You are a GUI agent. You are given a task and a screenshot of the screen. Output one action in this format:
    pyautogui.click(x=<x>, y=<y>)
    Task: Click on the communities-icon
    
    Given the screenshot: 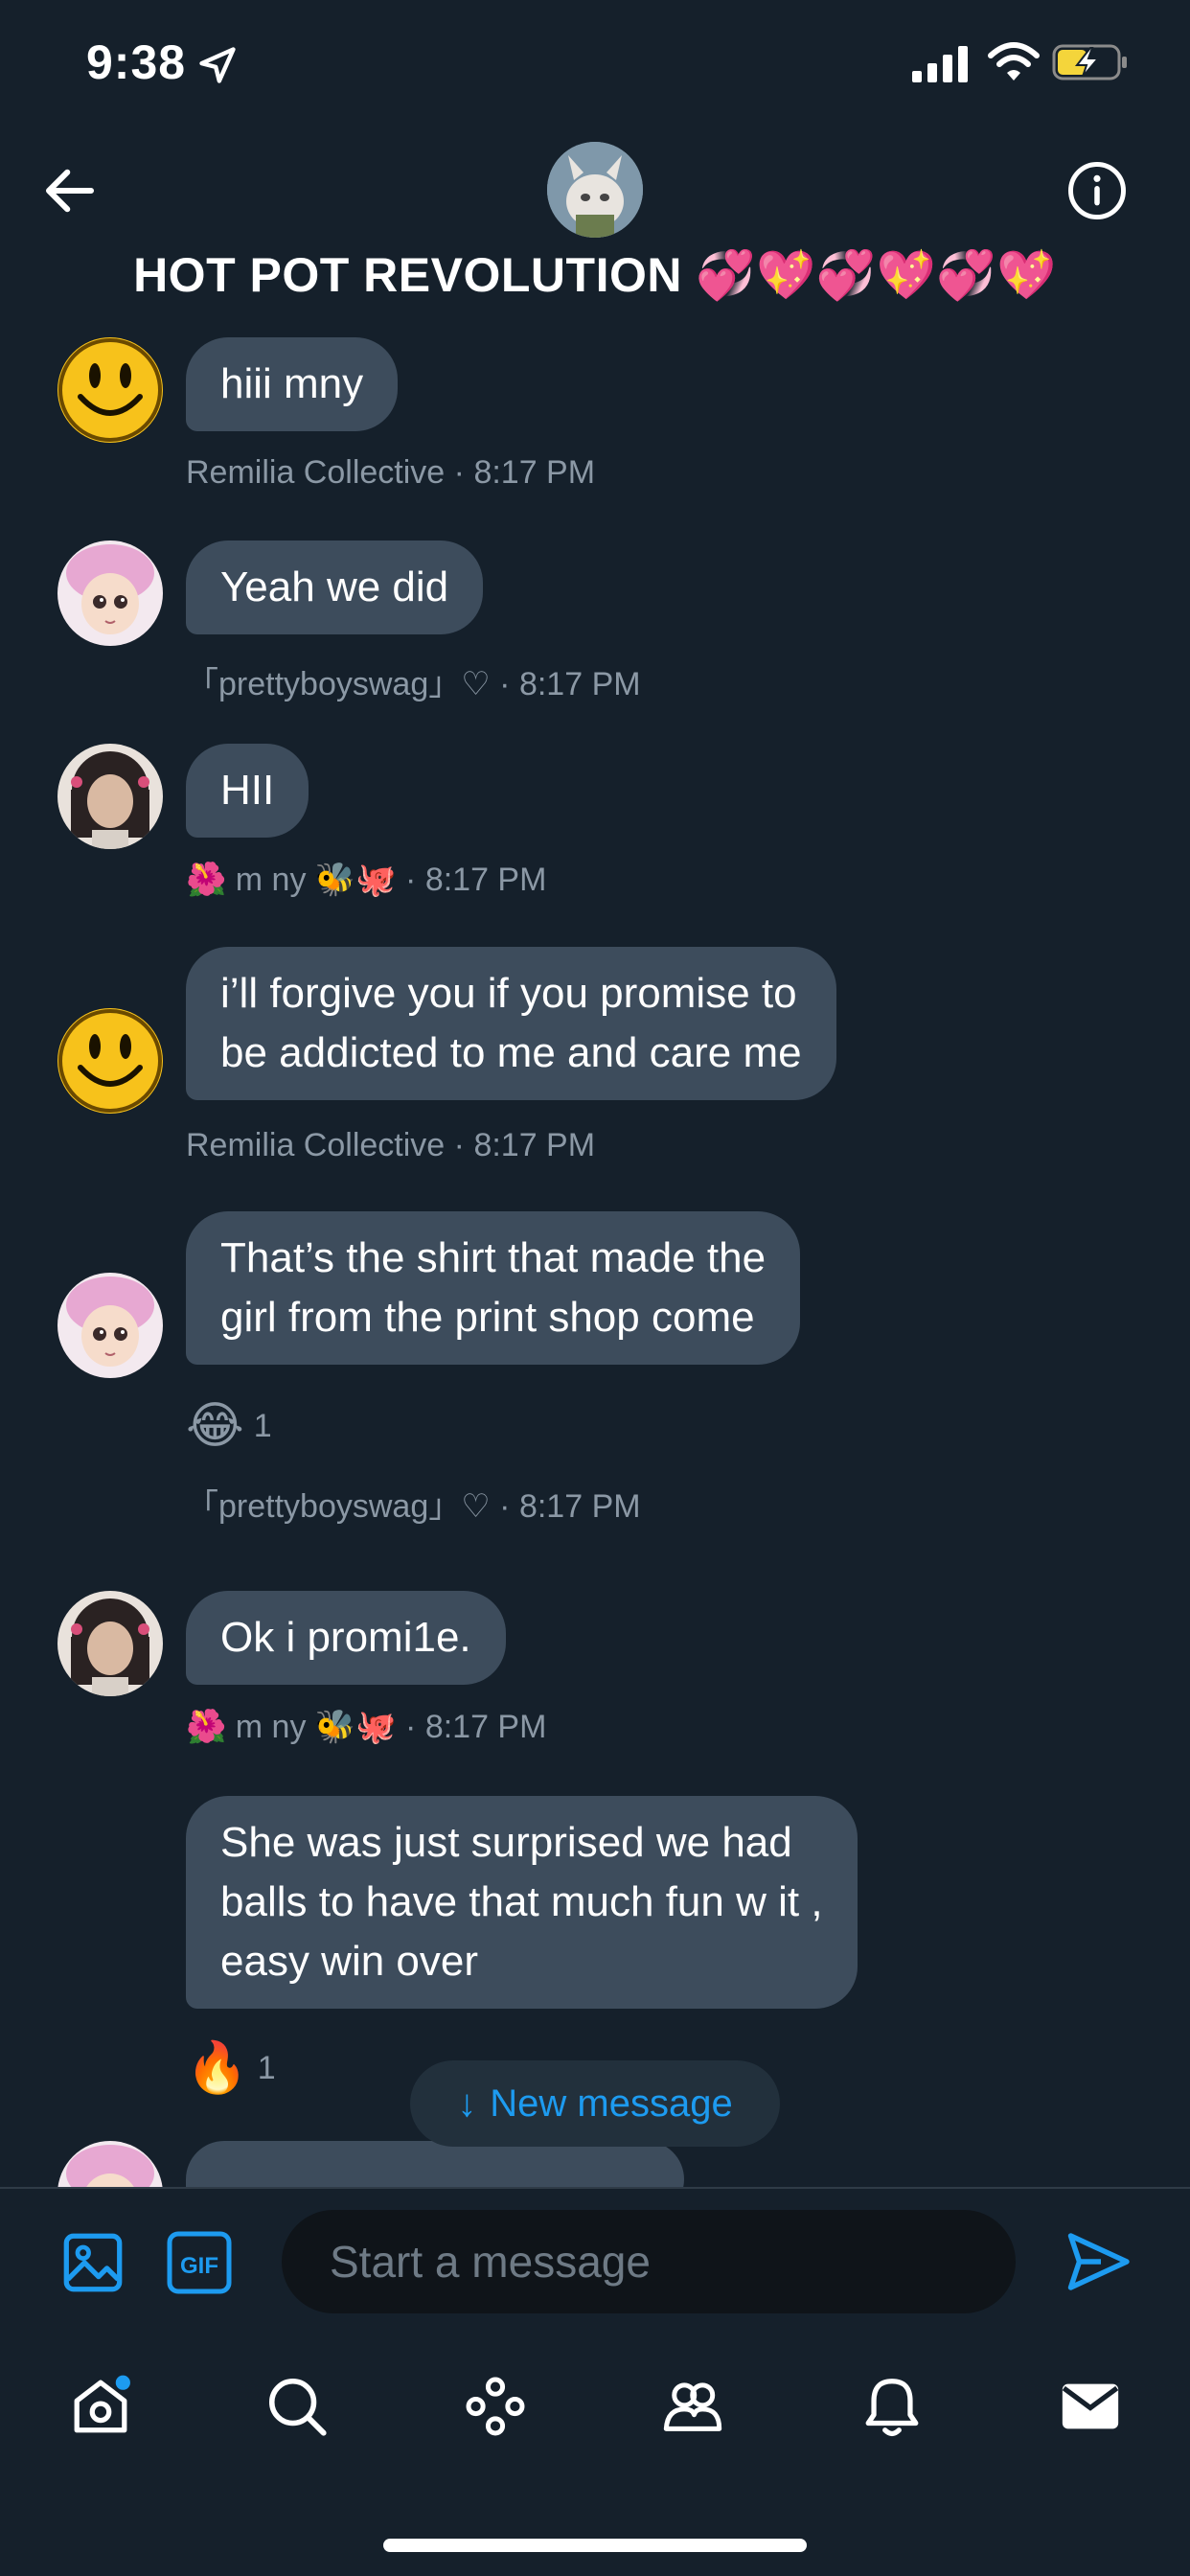 What is the action you would take?
    pyautogui.click(x=693, y=2406)
    